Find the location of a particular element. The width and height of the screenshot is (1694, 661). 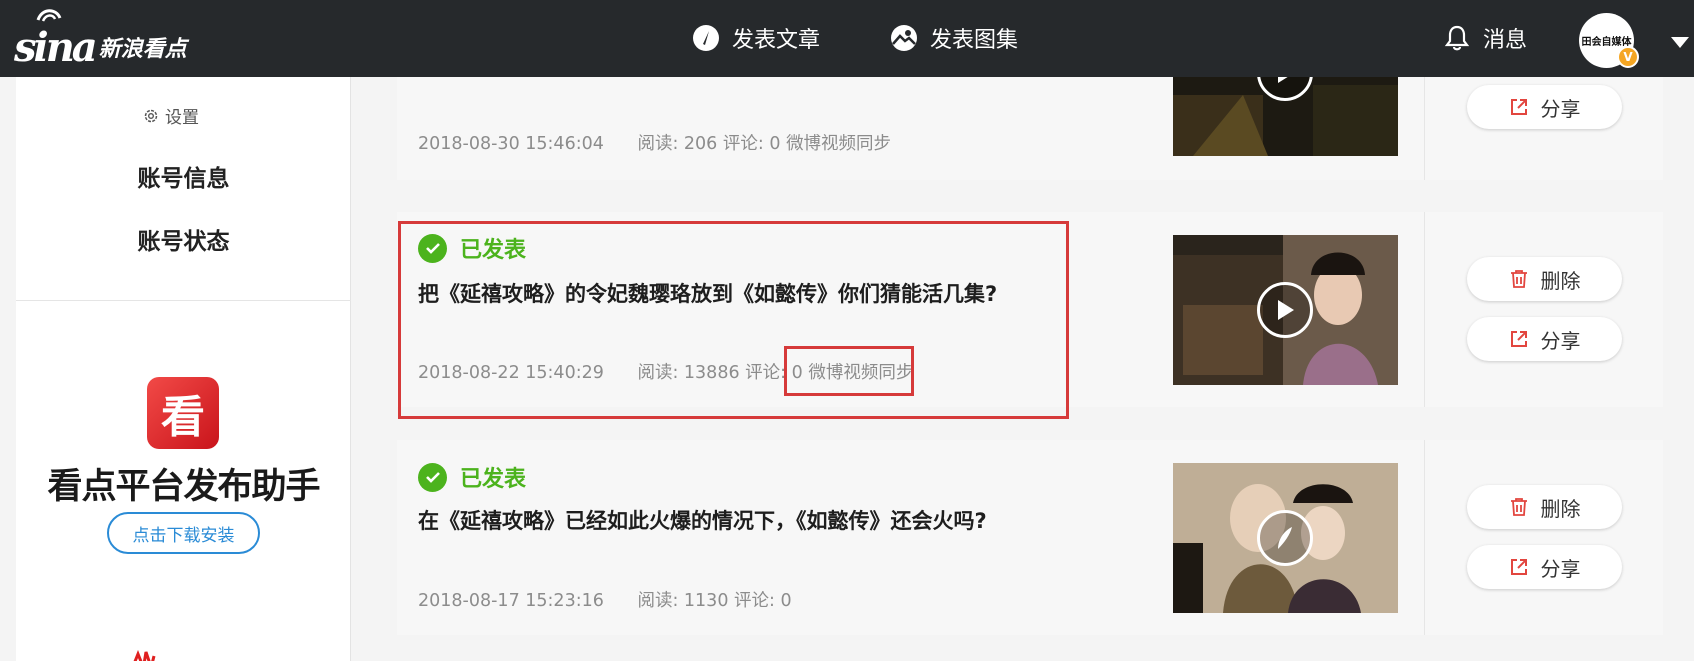

image-gallery-icon is located at coordinates (904, 38).